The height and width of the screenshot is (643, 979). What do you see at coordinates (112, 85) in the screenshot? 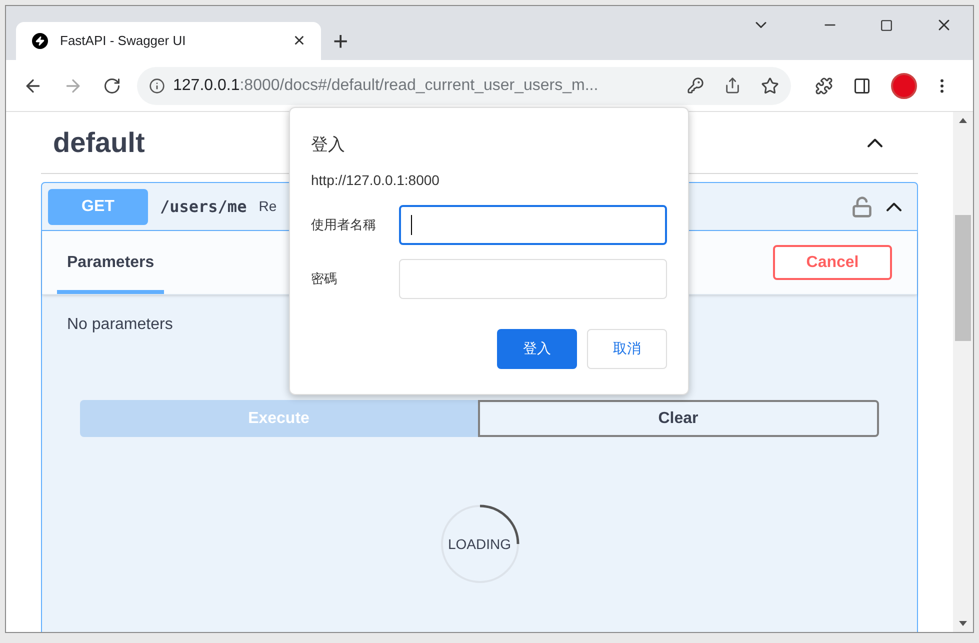
I see `reload-icon` at bounding box center [112, 85].